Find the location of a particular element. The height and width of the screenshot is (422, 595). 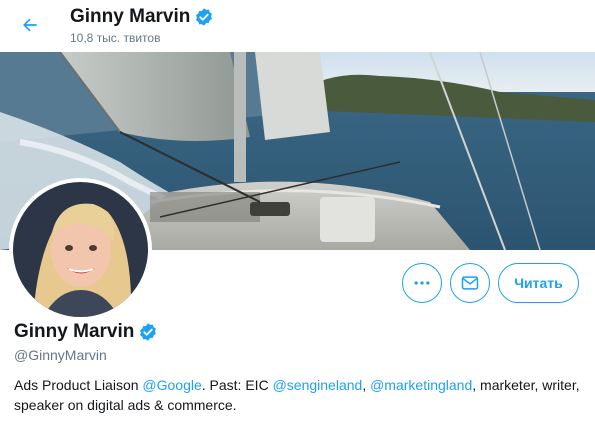

more-icon is located at coordinates (422, 283).